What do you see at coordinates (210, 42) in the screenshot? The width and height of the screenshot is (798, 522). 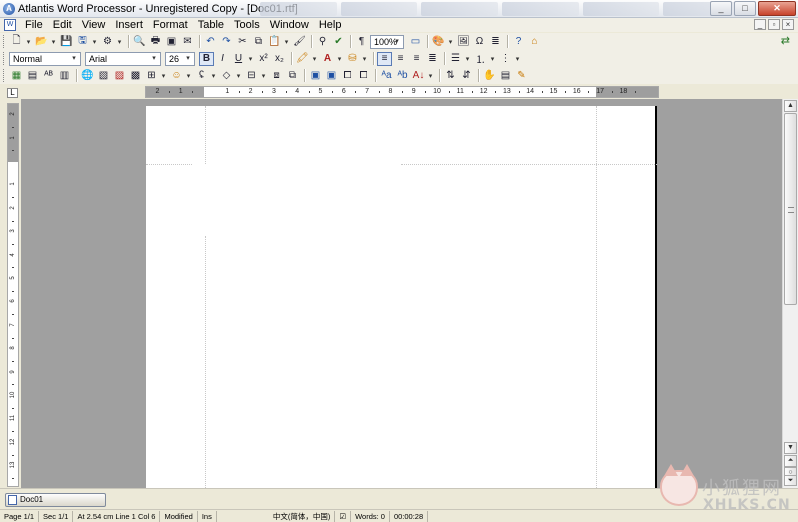 I see `undo-icon: ↶` at bounding box center [210, 42].